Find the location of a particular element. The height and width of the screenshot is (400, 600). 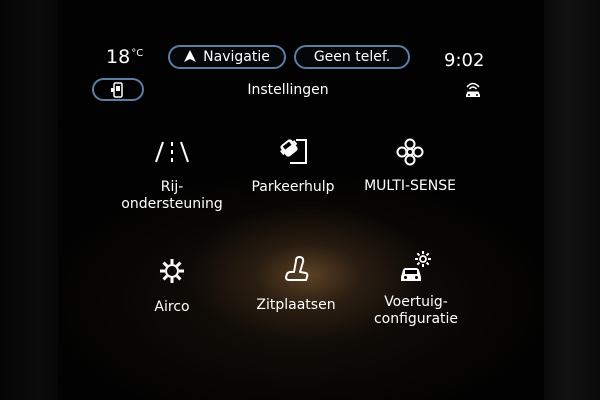

vehicle-settings-icon is located at coordinates (416, 268).